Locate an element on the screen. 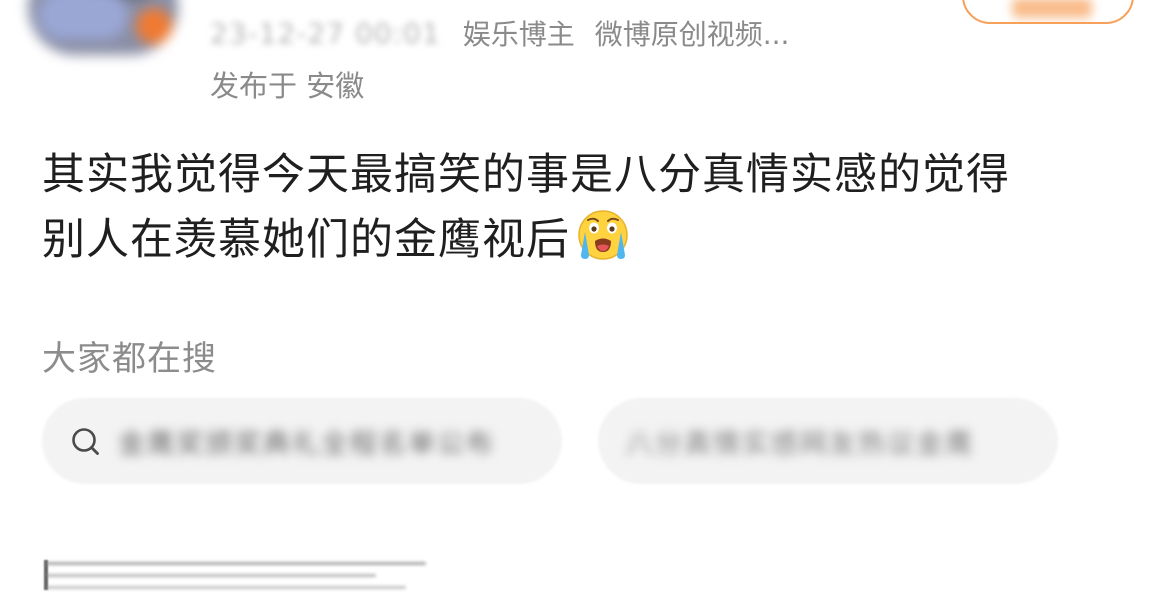 The image size is (1150, 614). next-section-fragment is located at coordinates (245, 578).